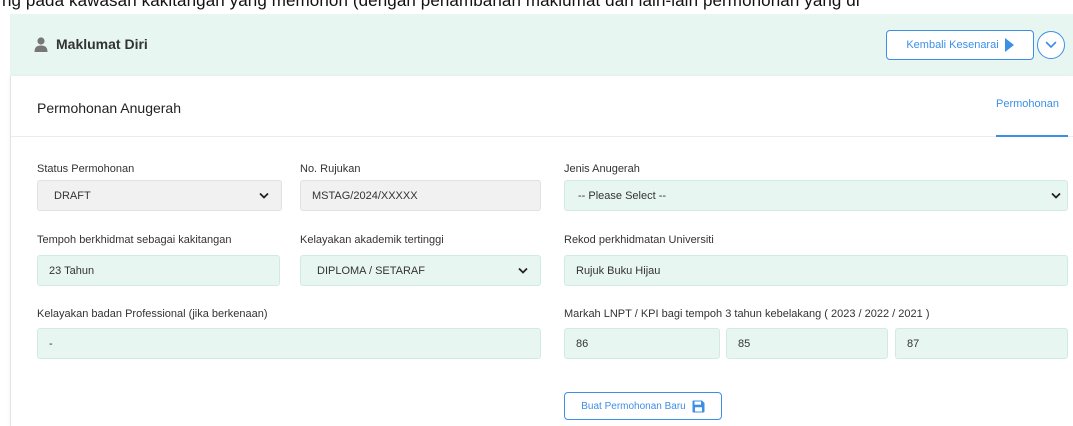 The image size is (1073, 426). Describe the element at coordinates (542, 136) in the screenshot. I see `card-divider` at that location.